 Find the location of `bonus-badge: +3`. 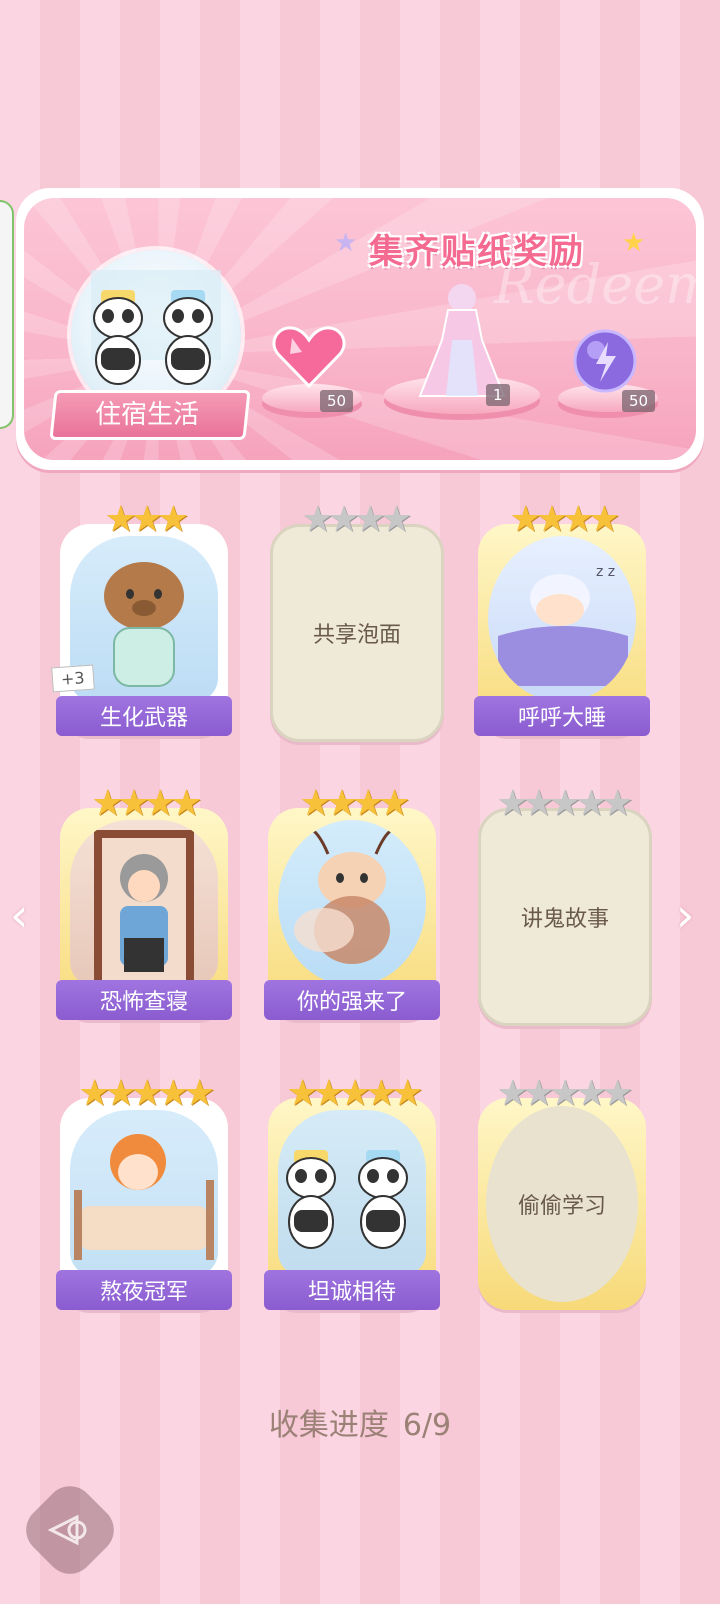

bonus-badge: +3 is located at coordinates (73, 678).